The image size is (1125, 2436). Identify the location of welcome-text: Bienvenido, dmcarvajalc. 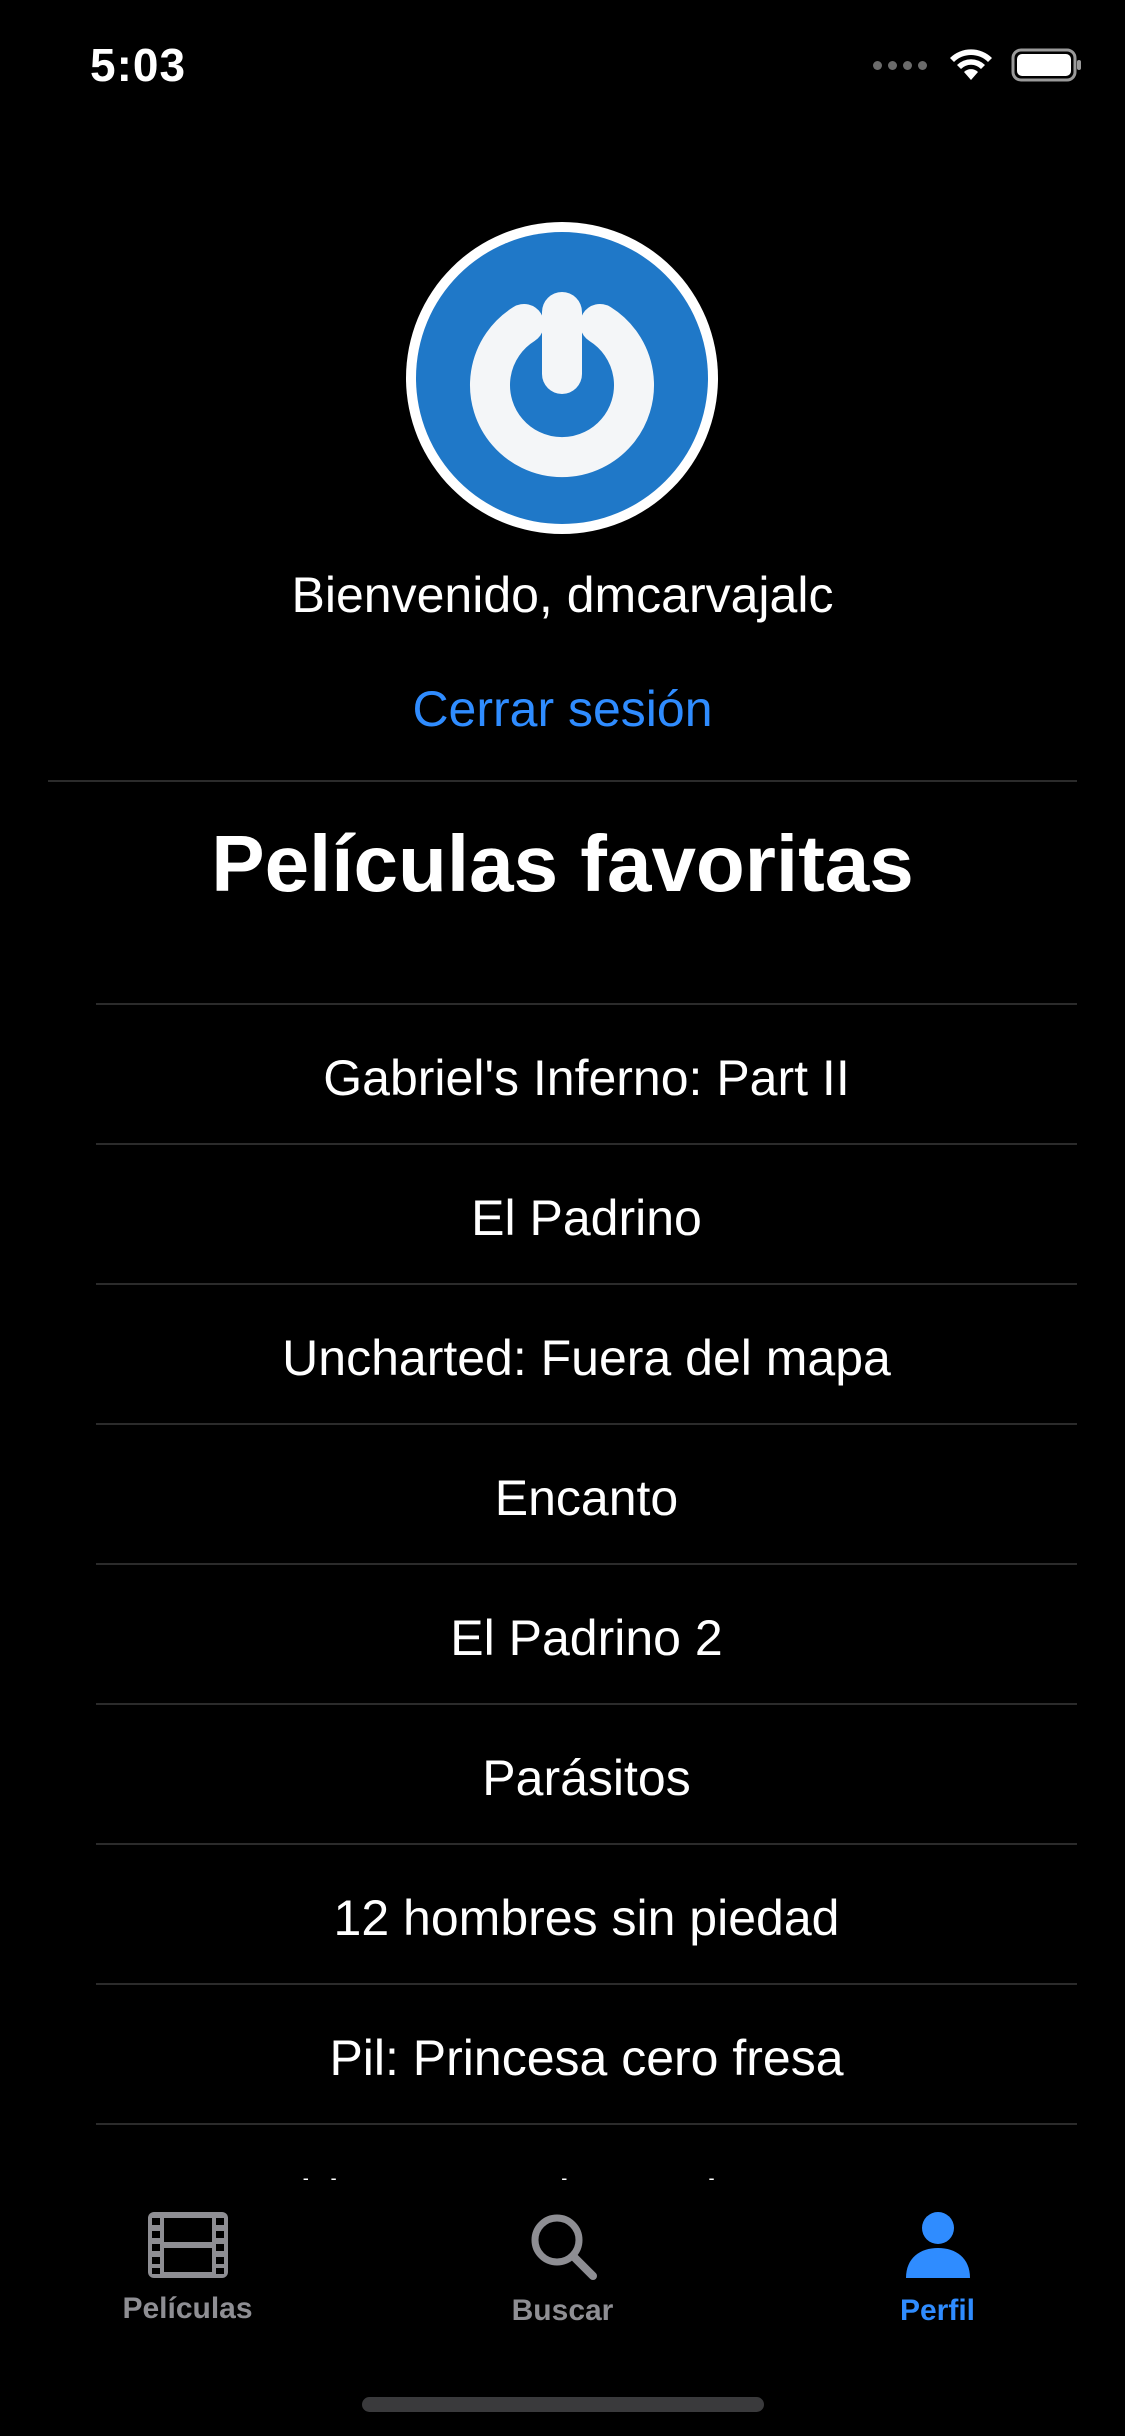
(562, 595).